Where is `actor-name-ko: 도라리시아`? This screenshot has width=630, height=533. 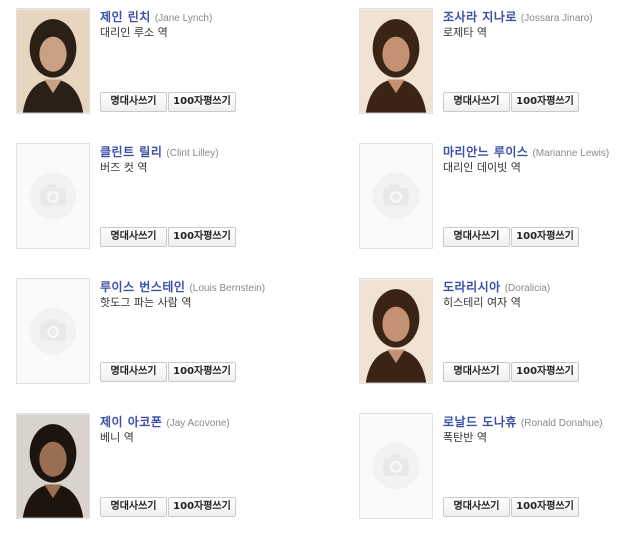
actor-name-ko: 도라리시아 is located at coordinates (472, 287).